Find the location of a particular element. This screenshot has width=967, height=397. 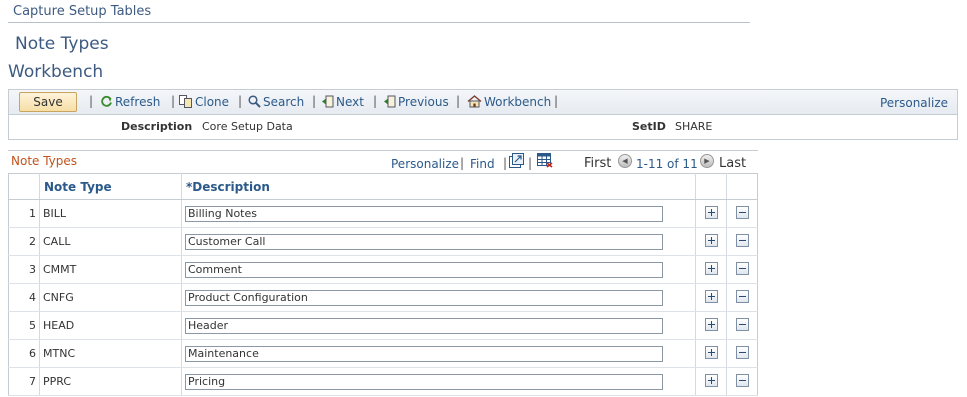

toolbar-personalize-link: Personalize is located at coordinates (914, 103).